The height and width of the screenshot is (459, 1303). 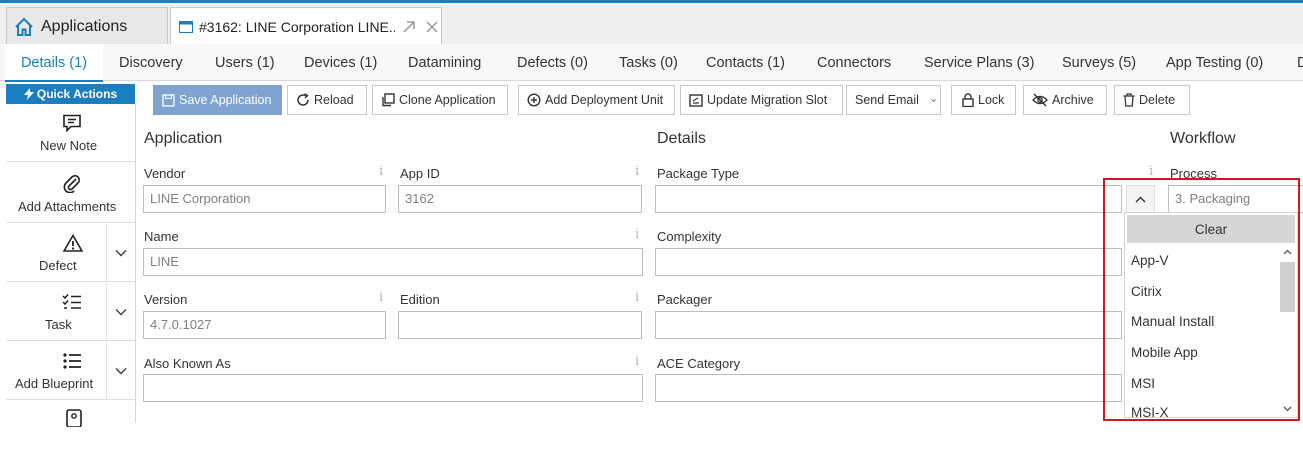 What do you see at coordinates (979, 62) in the screenshot?
I see `tab-service-plans: Service Plans (3)` at bounding box center [979, 62].